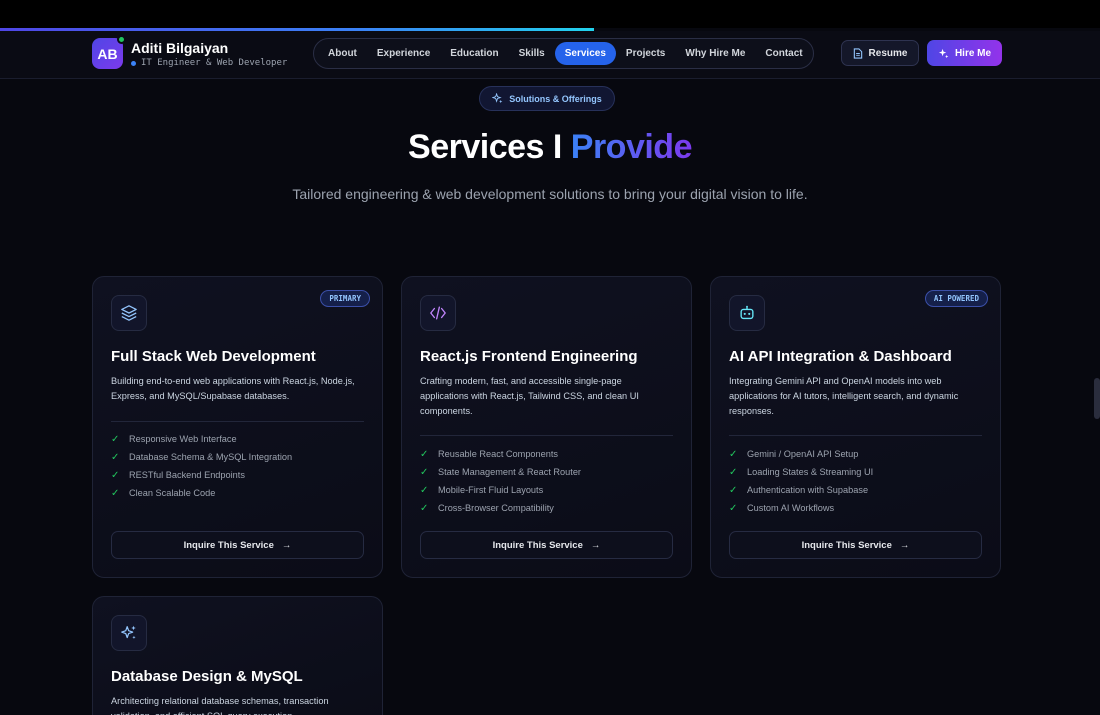  I want to click on feature-label: Gemini / OpenAI API Setup, so click(803, 454).